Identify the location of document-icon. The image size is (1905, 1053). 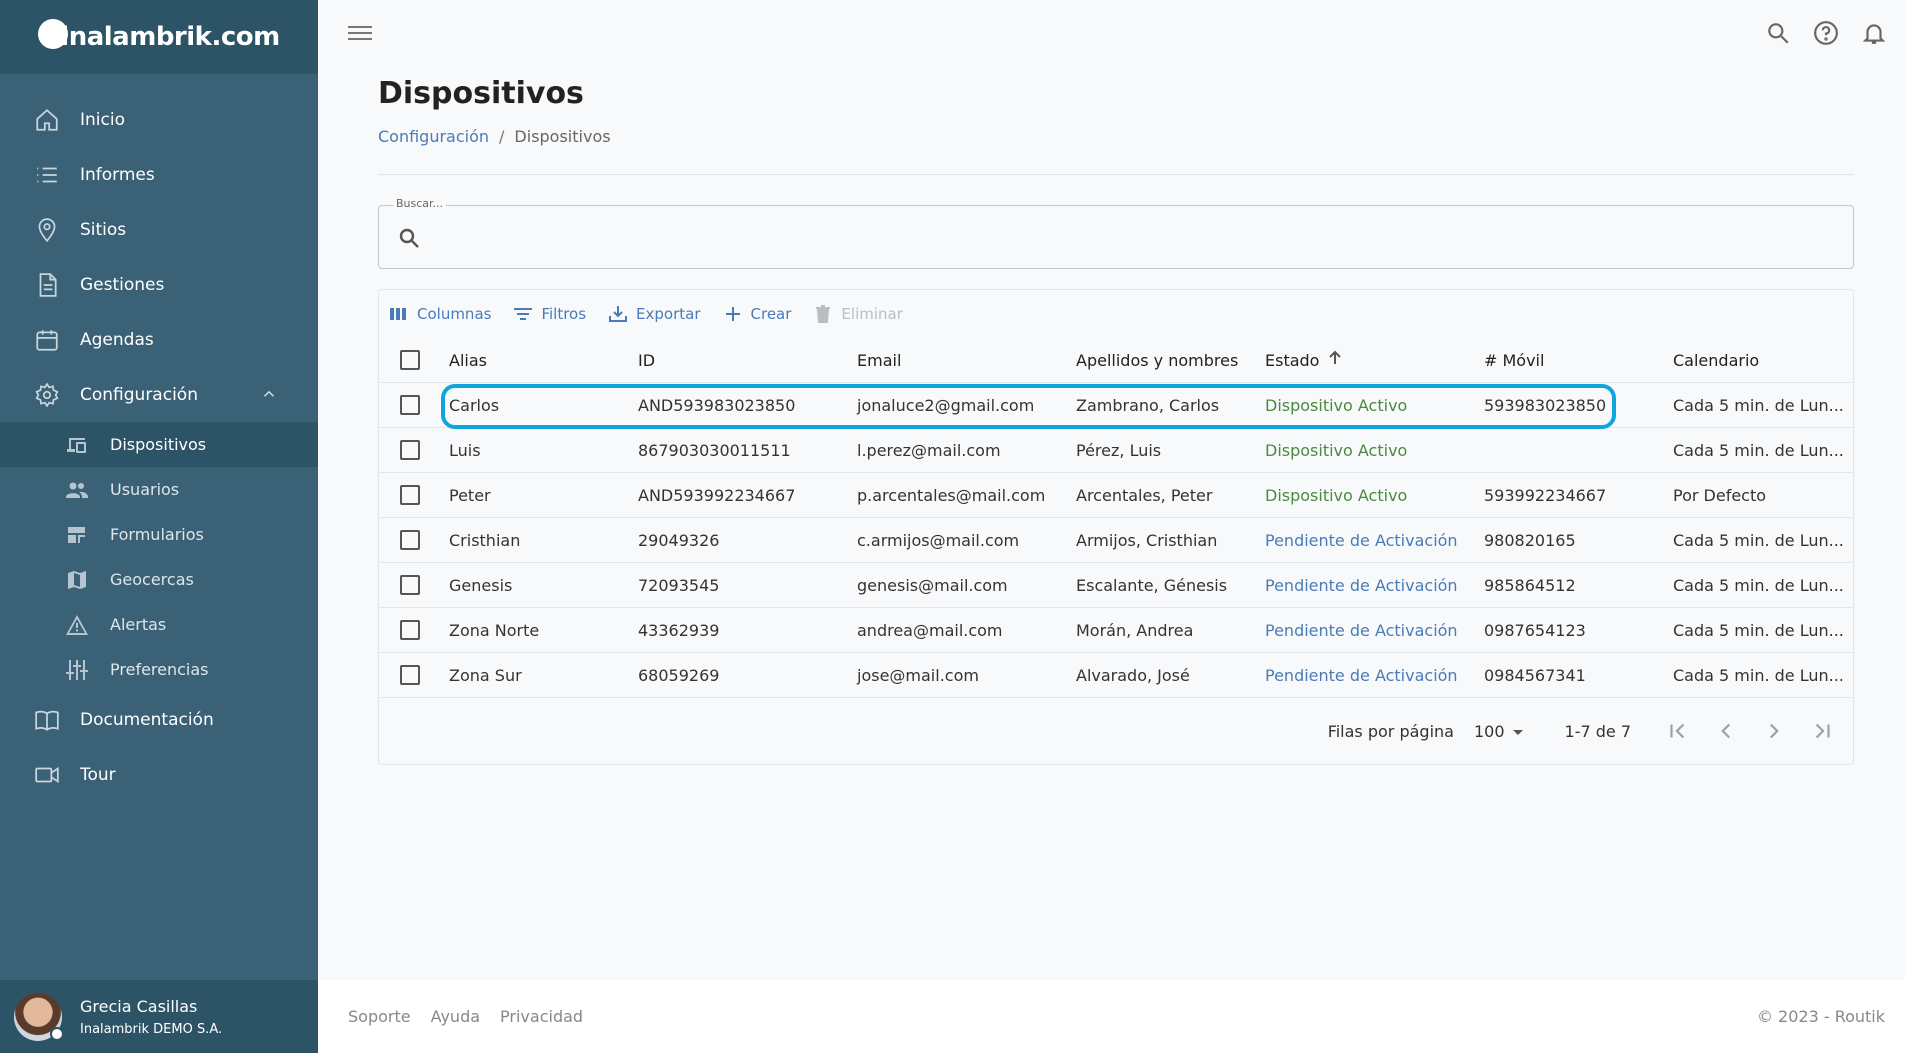
(47, 285).